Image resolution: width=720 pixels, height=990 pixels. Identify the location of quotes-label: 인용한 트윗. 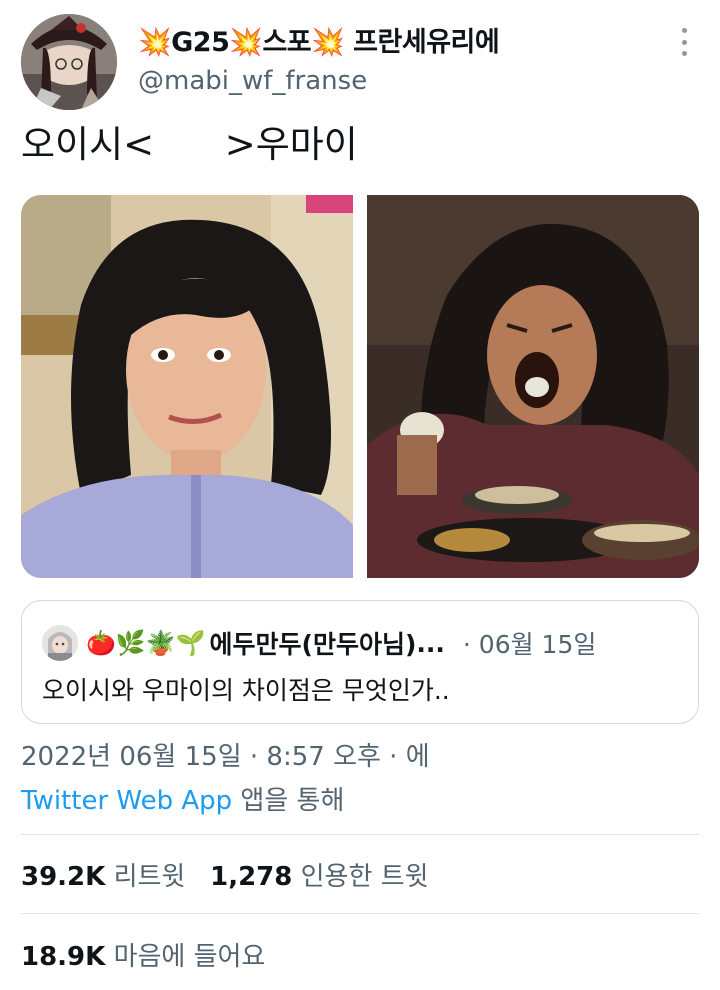
(364, 877).